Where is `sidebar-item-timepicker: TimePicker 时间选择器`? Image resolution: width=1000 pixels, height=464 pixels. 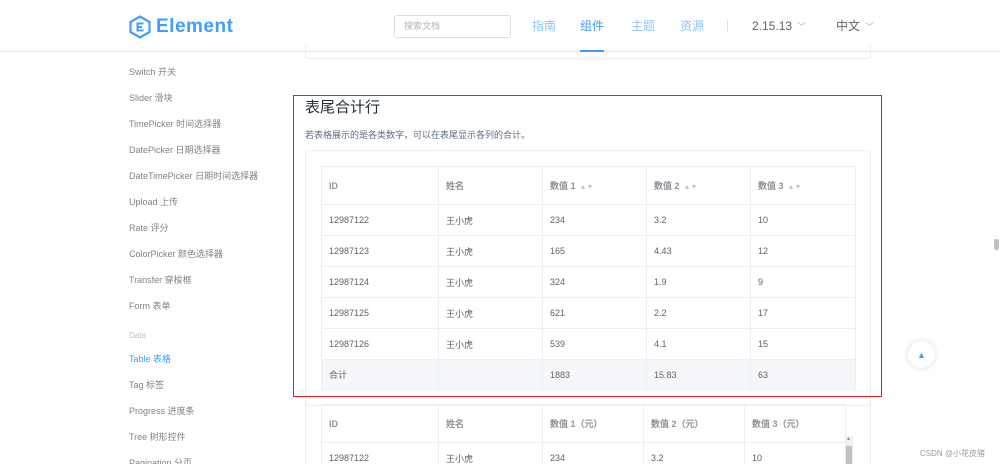
sidebar-item-timepicker: TimePicker 时间选择器 is located at coordinates (175, 123).